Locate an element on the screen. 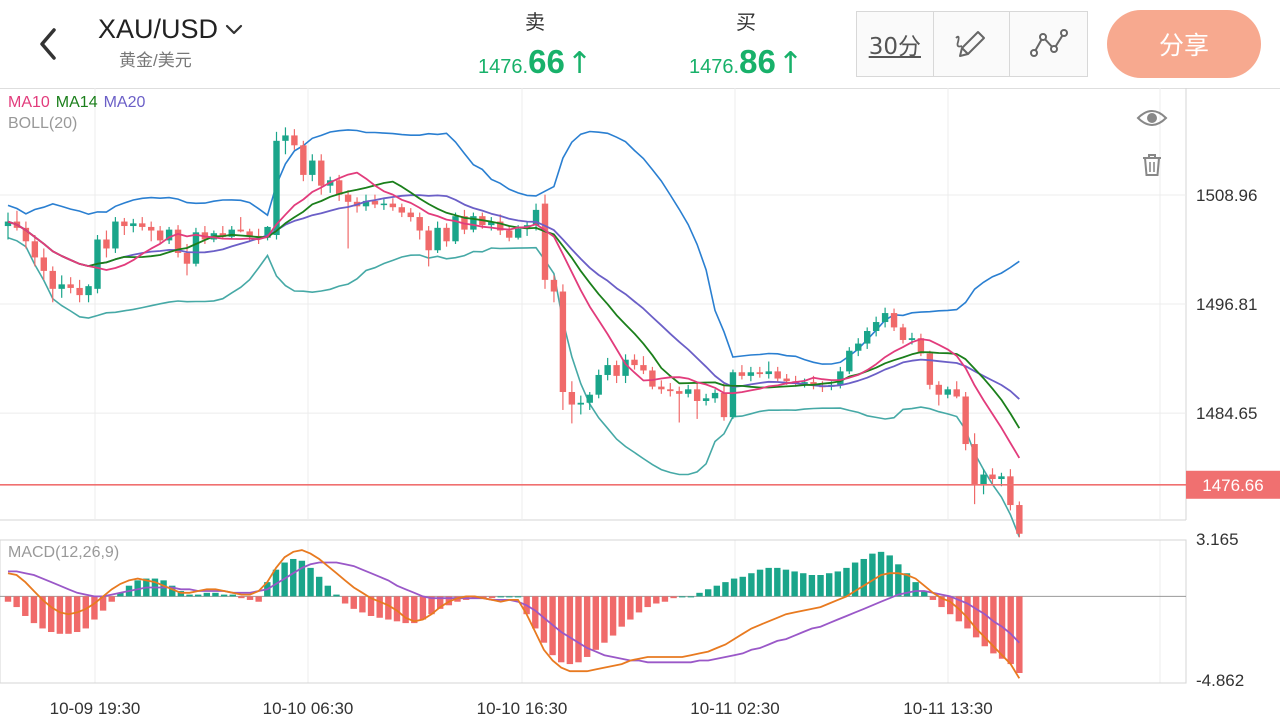  sell-price: 1476. 66 ↑ is located at coordinates (535, 62).